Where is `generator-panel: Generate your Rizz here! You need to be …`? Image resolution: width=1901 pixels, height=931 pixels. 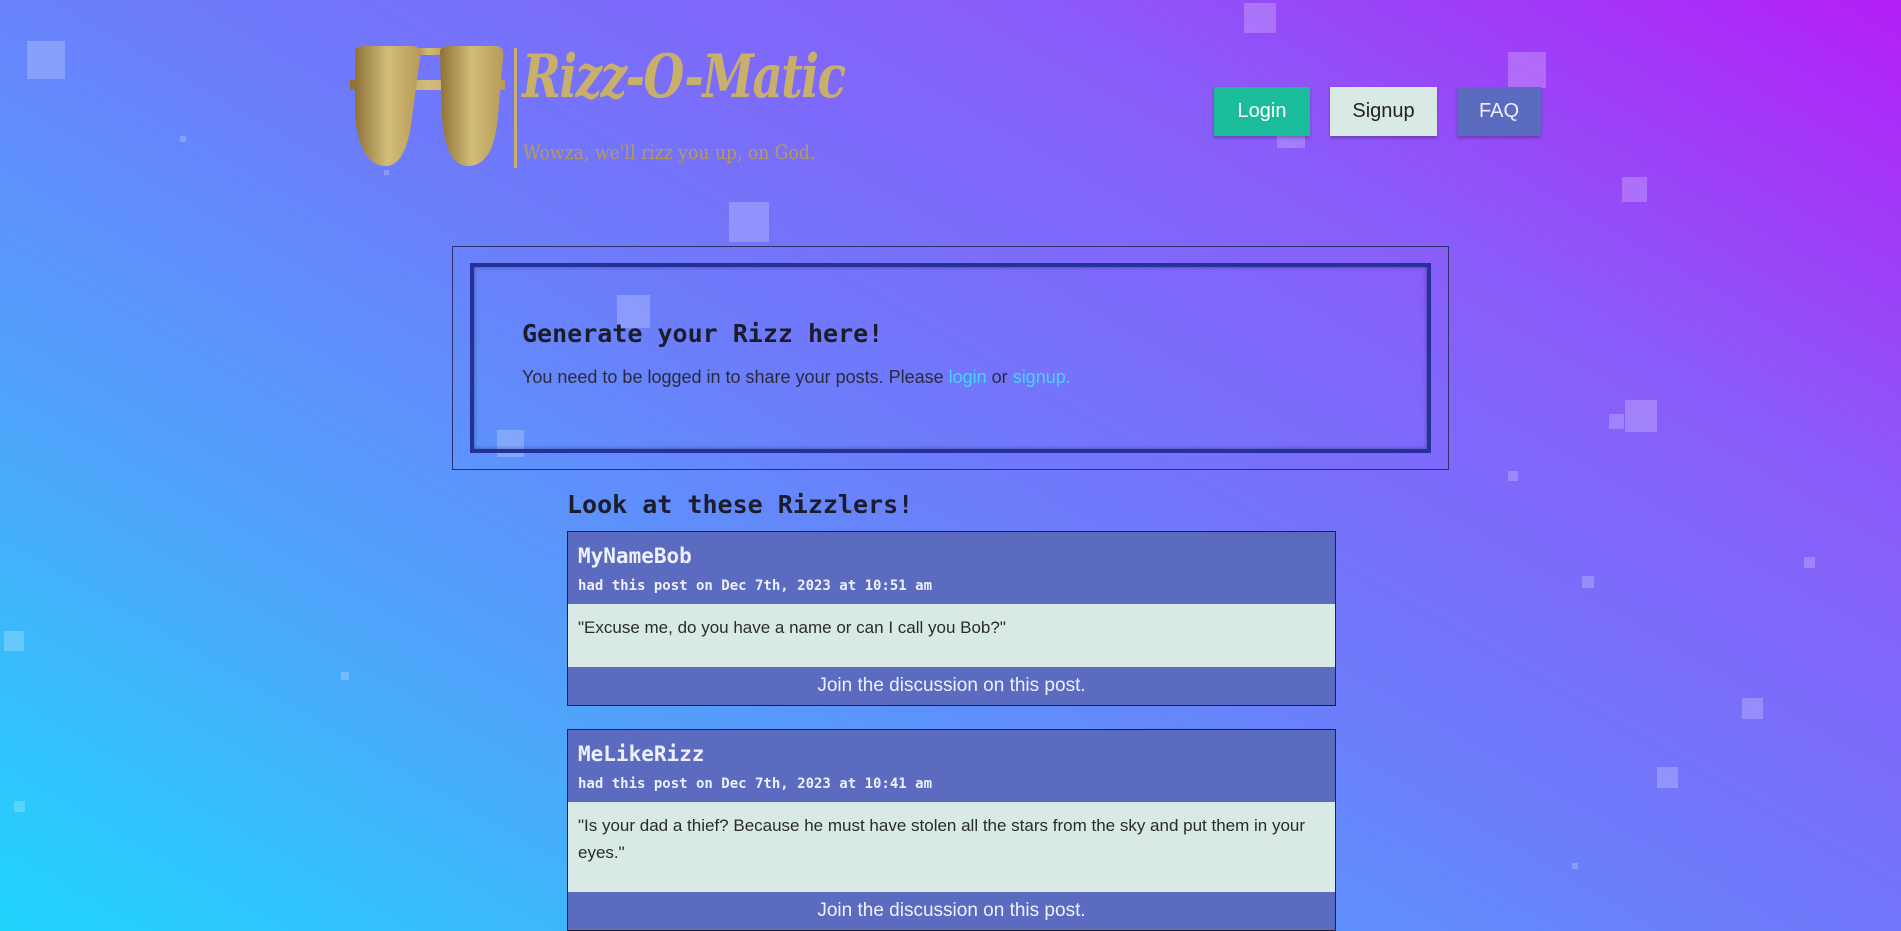
generator-panel: Generate your Rizz here! You need to be … is located at coordinates (950, 358).